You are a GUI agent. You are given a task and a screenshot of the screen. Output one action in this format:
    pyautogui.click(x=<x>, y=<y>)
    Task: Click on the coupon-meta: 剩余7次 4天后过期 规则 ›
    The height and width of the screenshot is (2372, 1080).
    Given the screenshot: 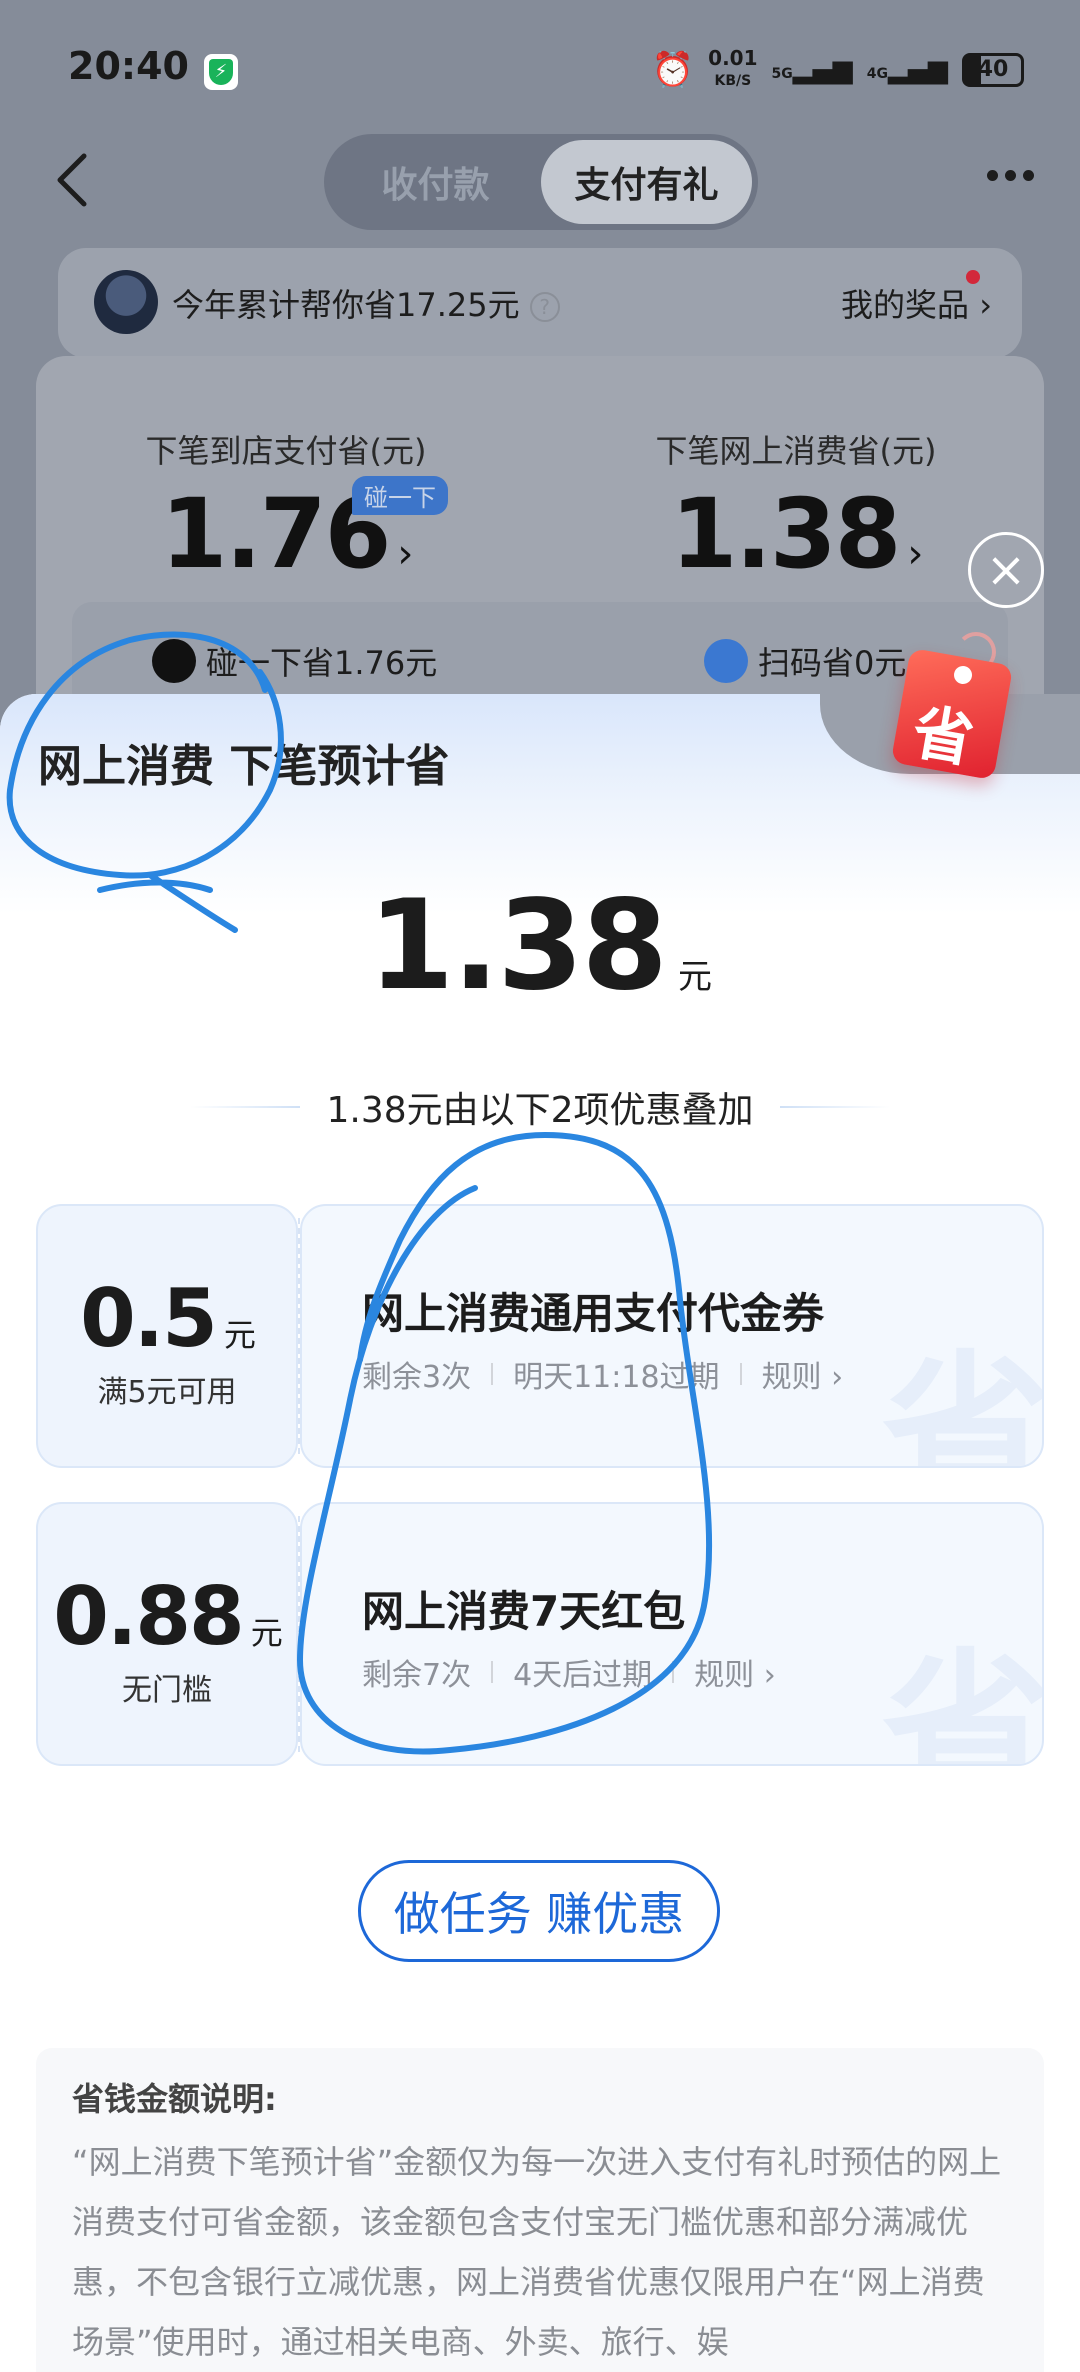 What is the action you would take?
    pyautogui.click(x=569, y=1672)
    